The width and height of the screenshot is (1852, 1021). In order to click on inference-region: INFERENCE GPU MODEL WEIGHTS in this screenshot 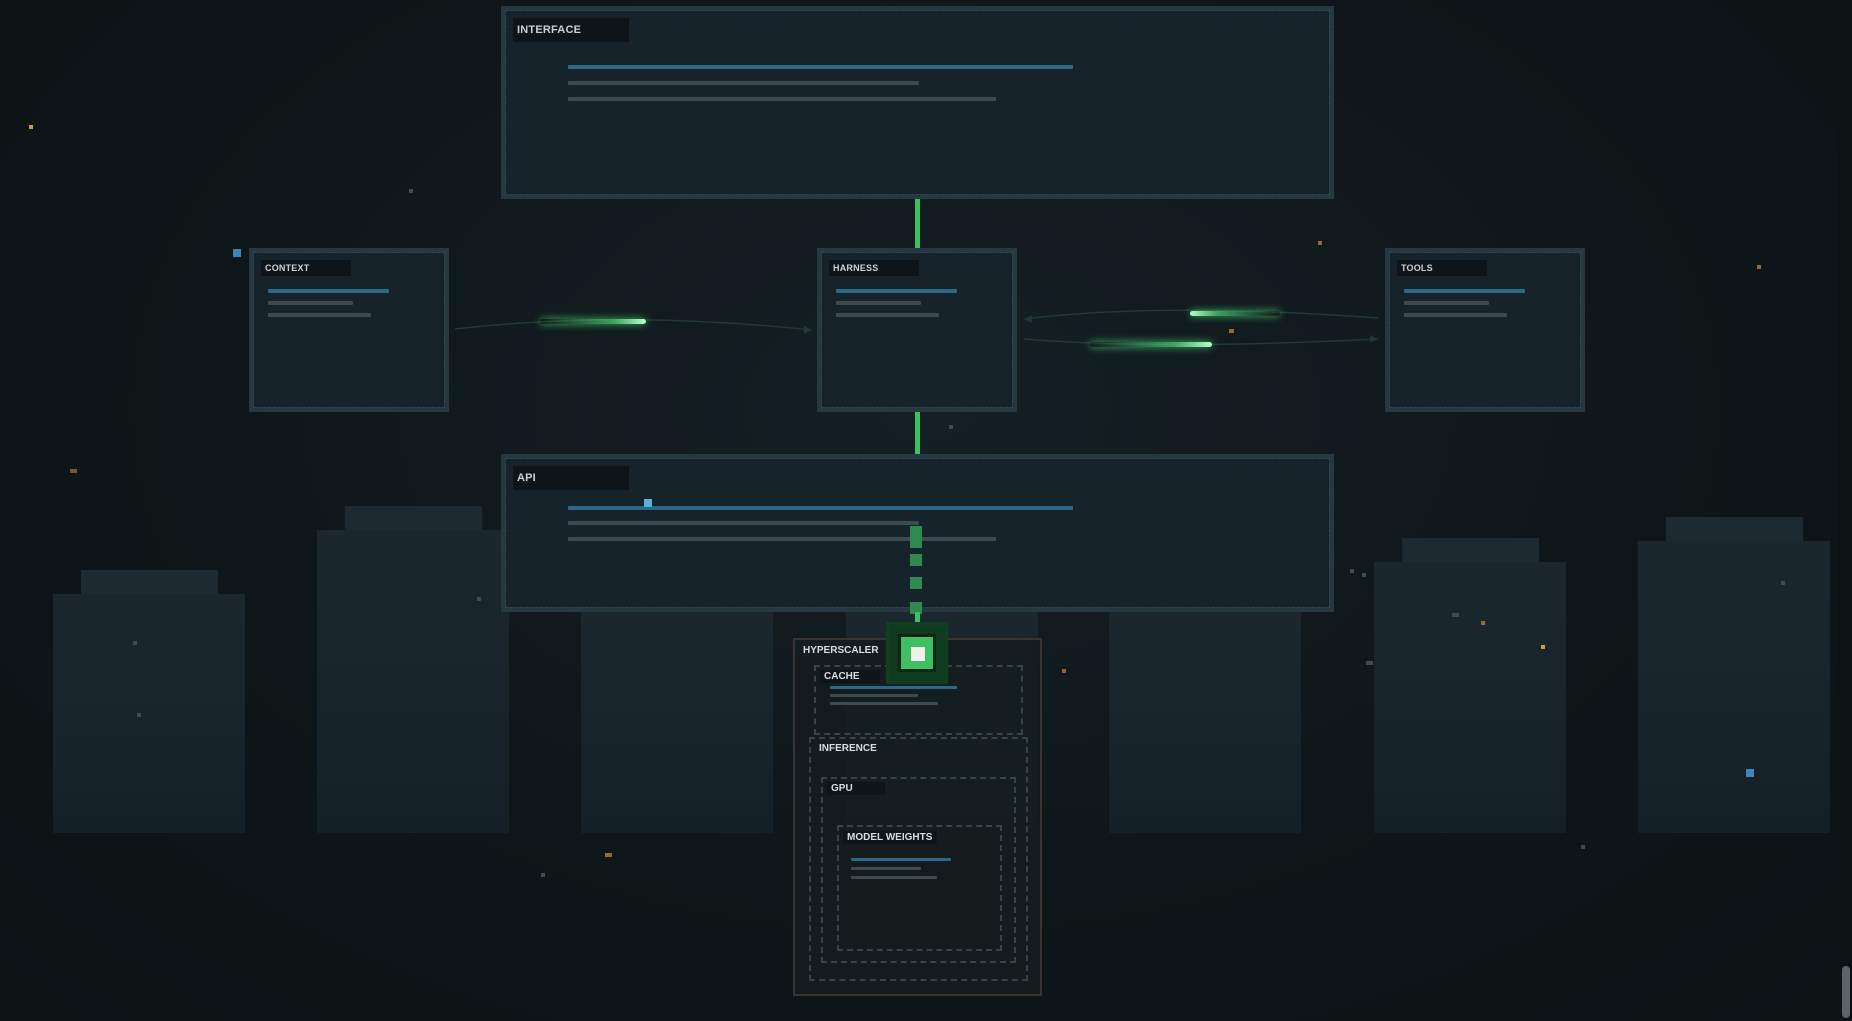, I will do `click(918, 859)`.